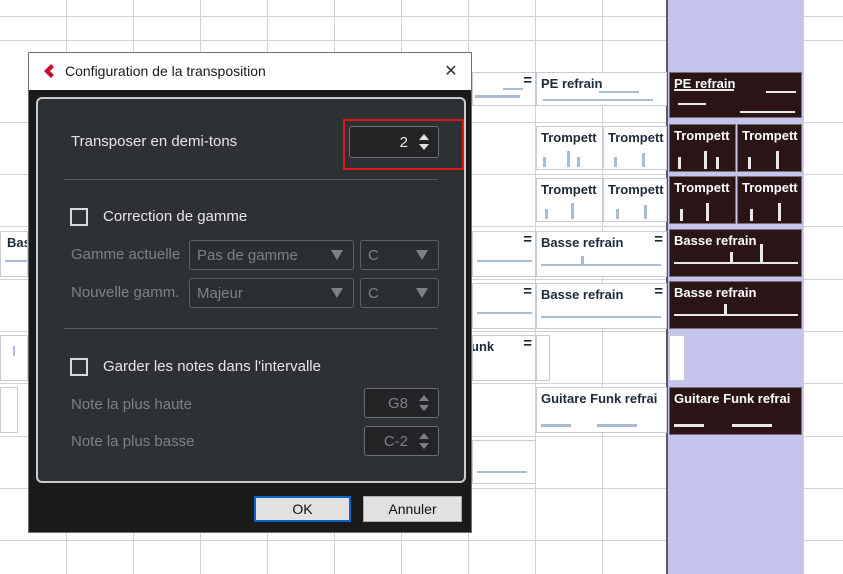 This screenshot has height=574, width=843. What do you see at coordinates (126, 254) in the screenshot?
I see `current-scale-label: Gamme actuelle` at bounding box center [126, 254].